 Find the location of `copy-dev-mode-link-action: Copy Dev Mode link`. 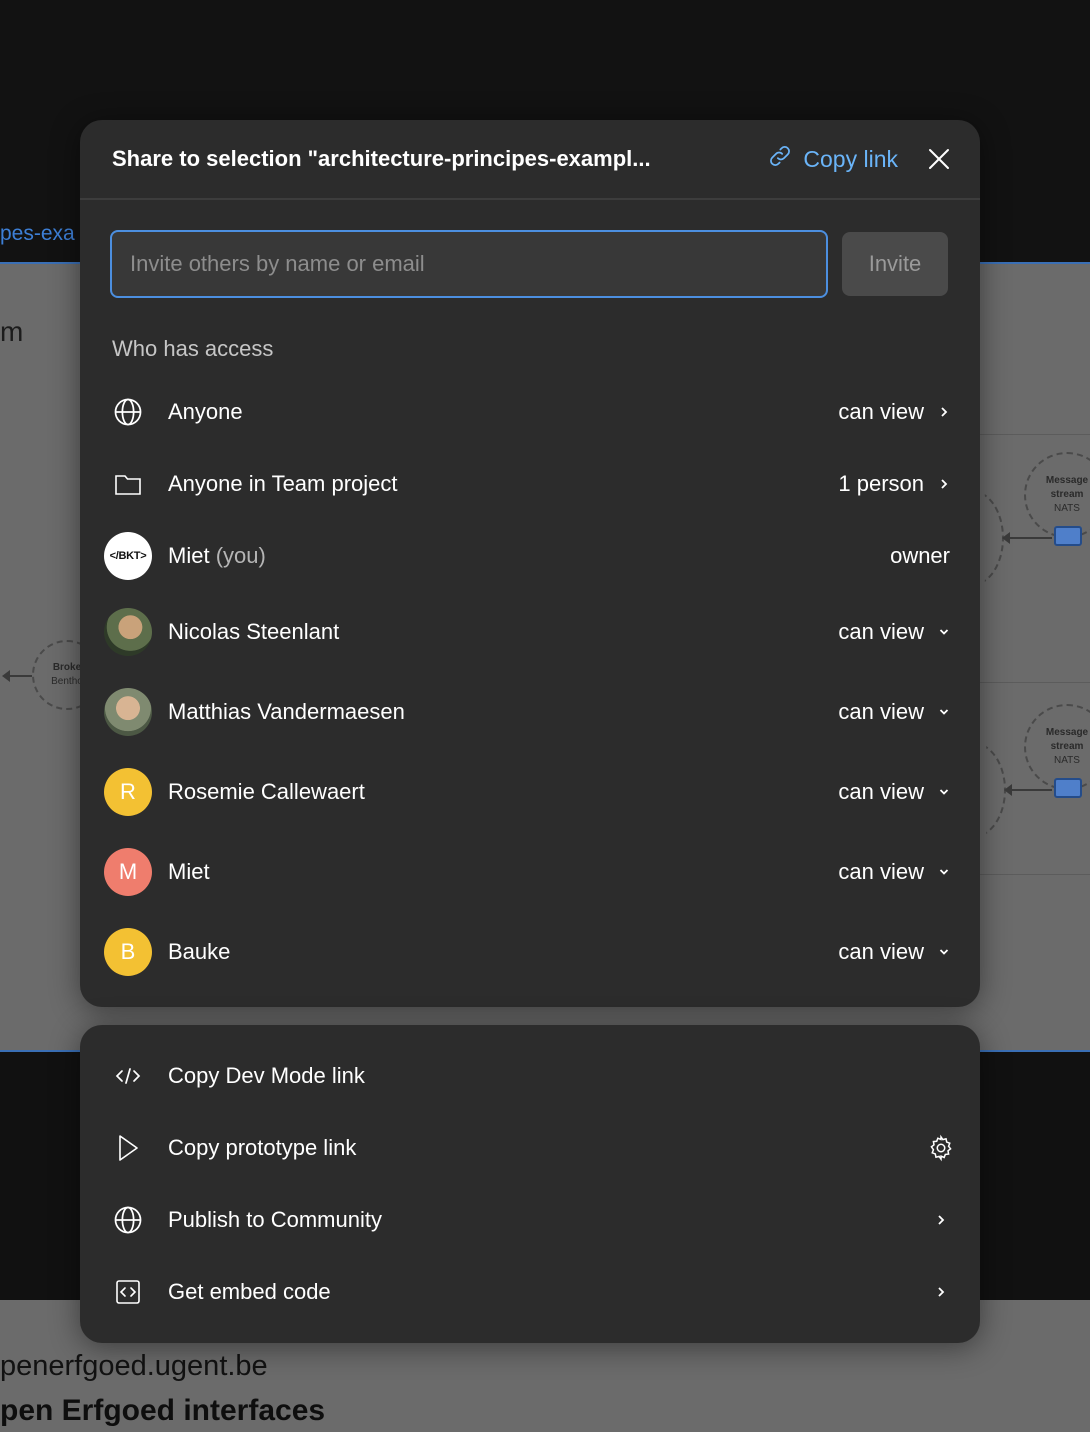

copy-dev-mode-link-action: Copy Dev Mode link is located at coordinates (530, 1076).